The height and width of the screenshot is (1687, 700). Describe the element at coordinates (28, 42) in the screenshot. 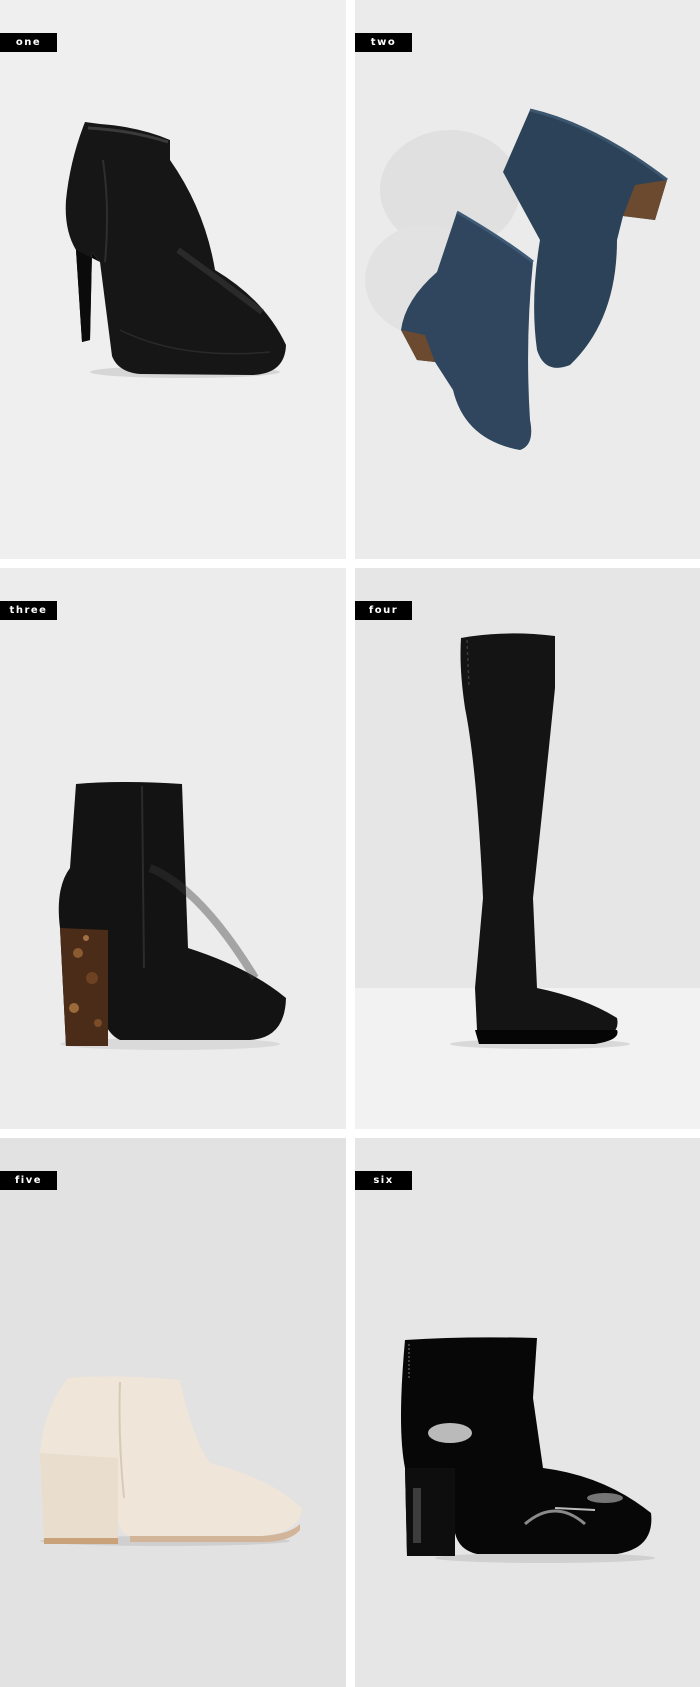

I see `item-label: one` at that location.